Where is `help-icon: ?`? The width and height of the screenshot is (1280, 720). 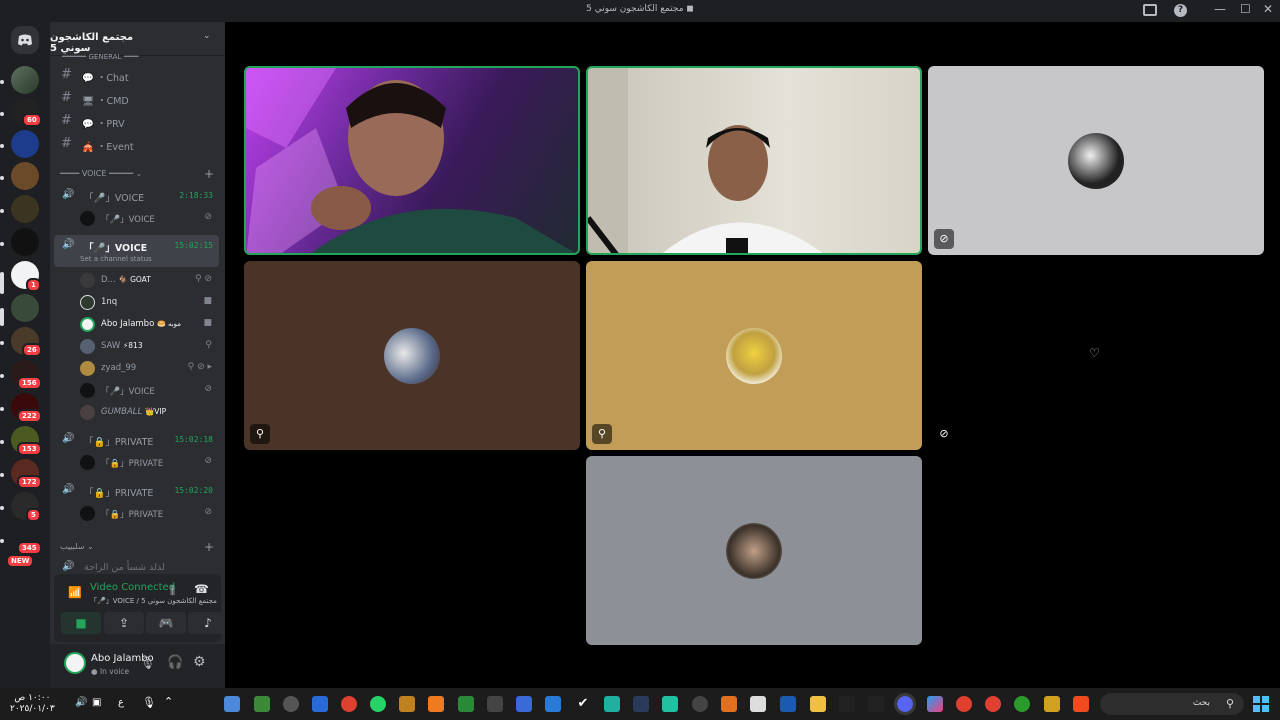
help-icon: ? is located at coordinates (1180, 10).